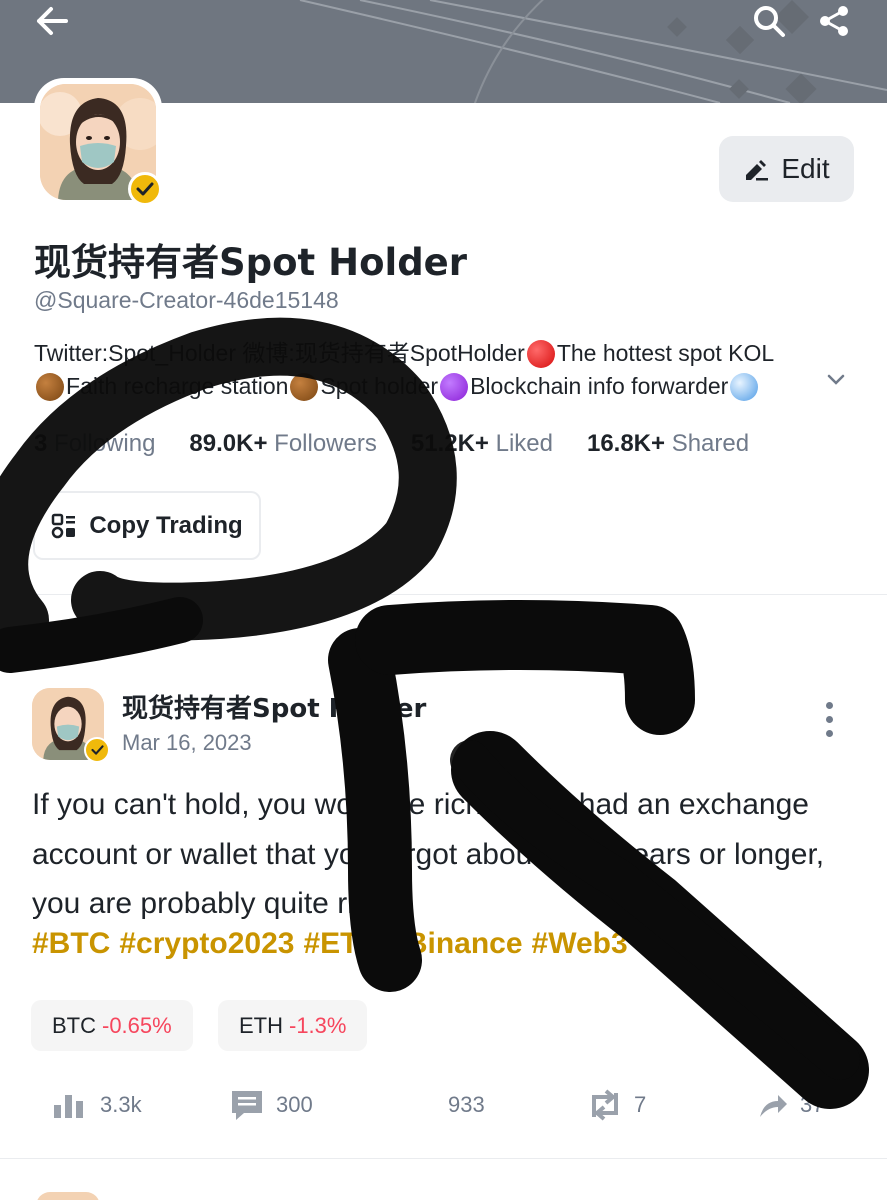 Image resolution: width=887 pixels, height=1200 pixels. I want to click on post-more-options-icon, so click(829, 719).